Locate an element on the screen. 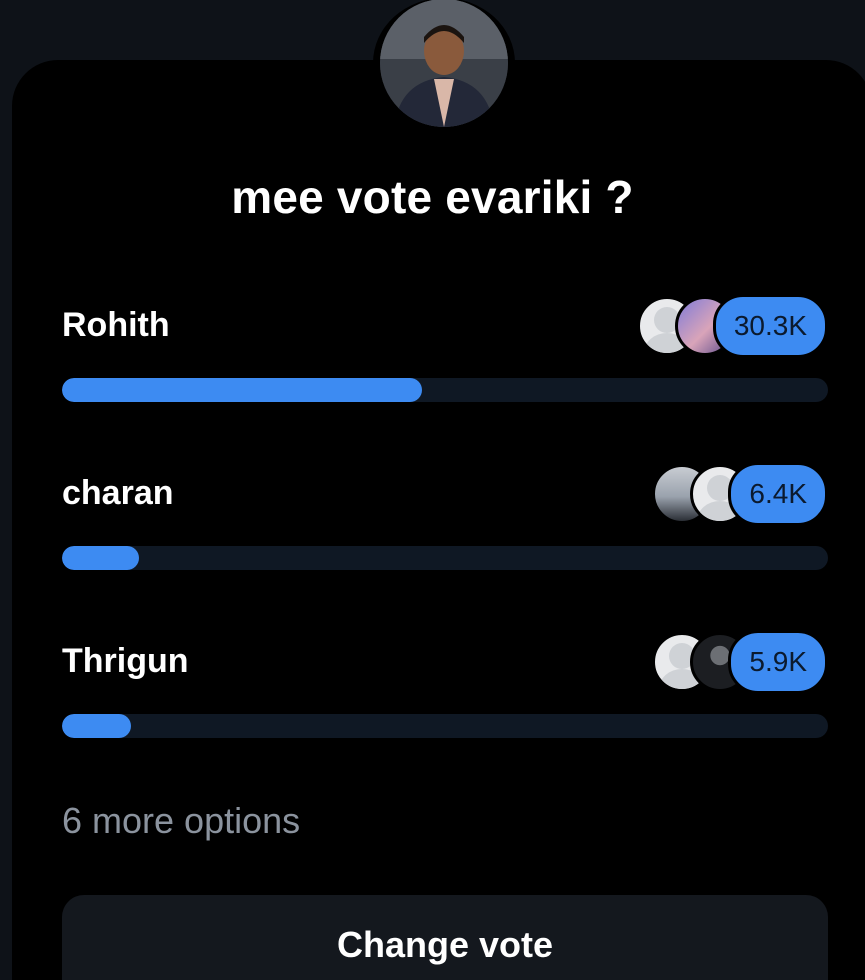 The height and width of the screenshot is (980, 865). voter-avatars: 5.9K is located at coordinates (740, 662).